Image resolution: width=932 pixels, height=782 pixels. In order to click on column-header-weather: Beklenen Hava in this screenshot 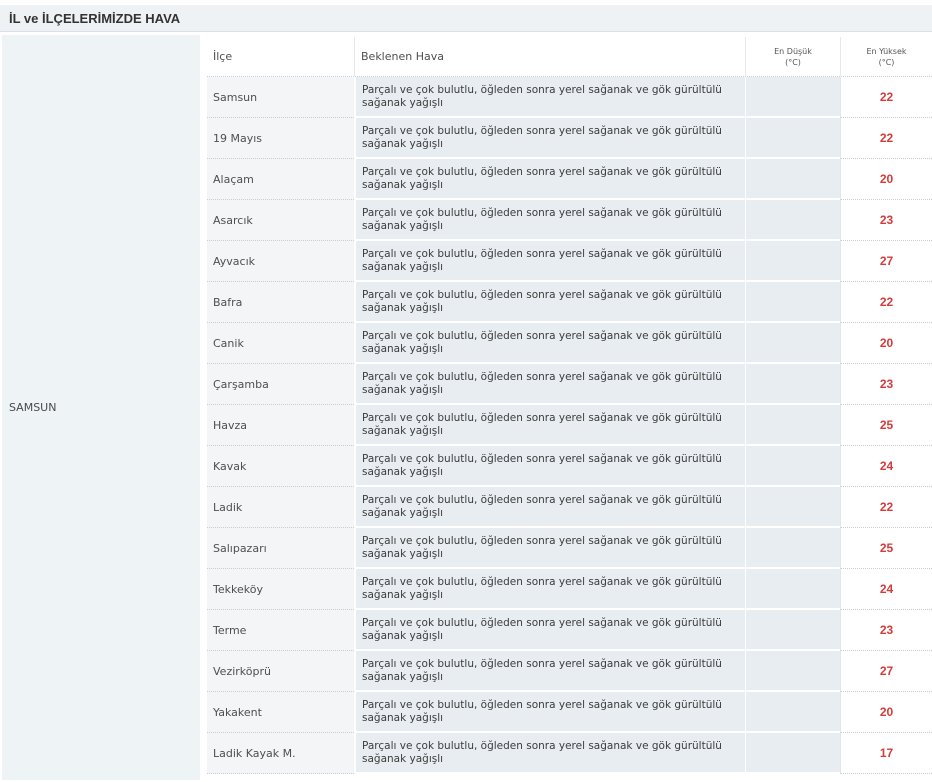, I will do `click(549, 56)`.